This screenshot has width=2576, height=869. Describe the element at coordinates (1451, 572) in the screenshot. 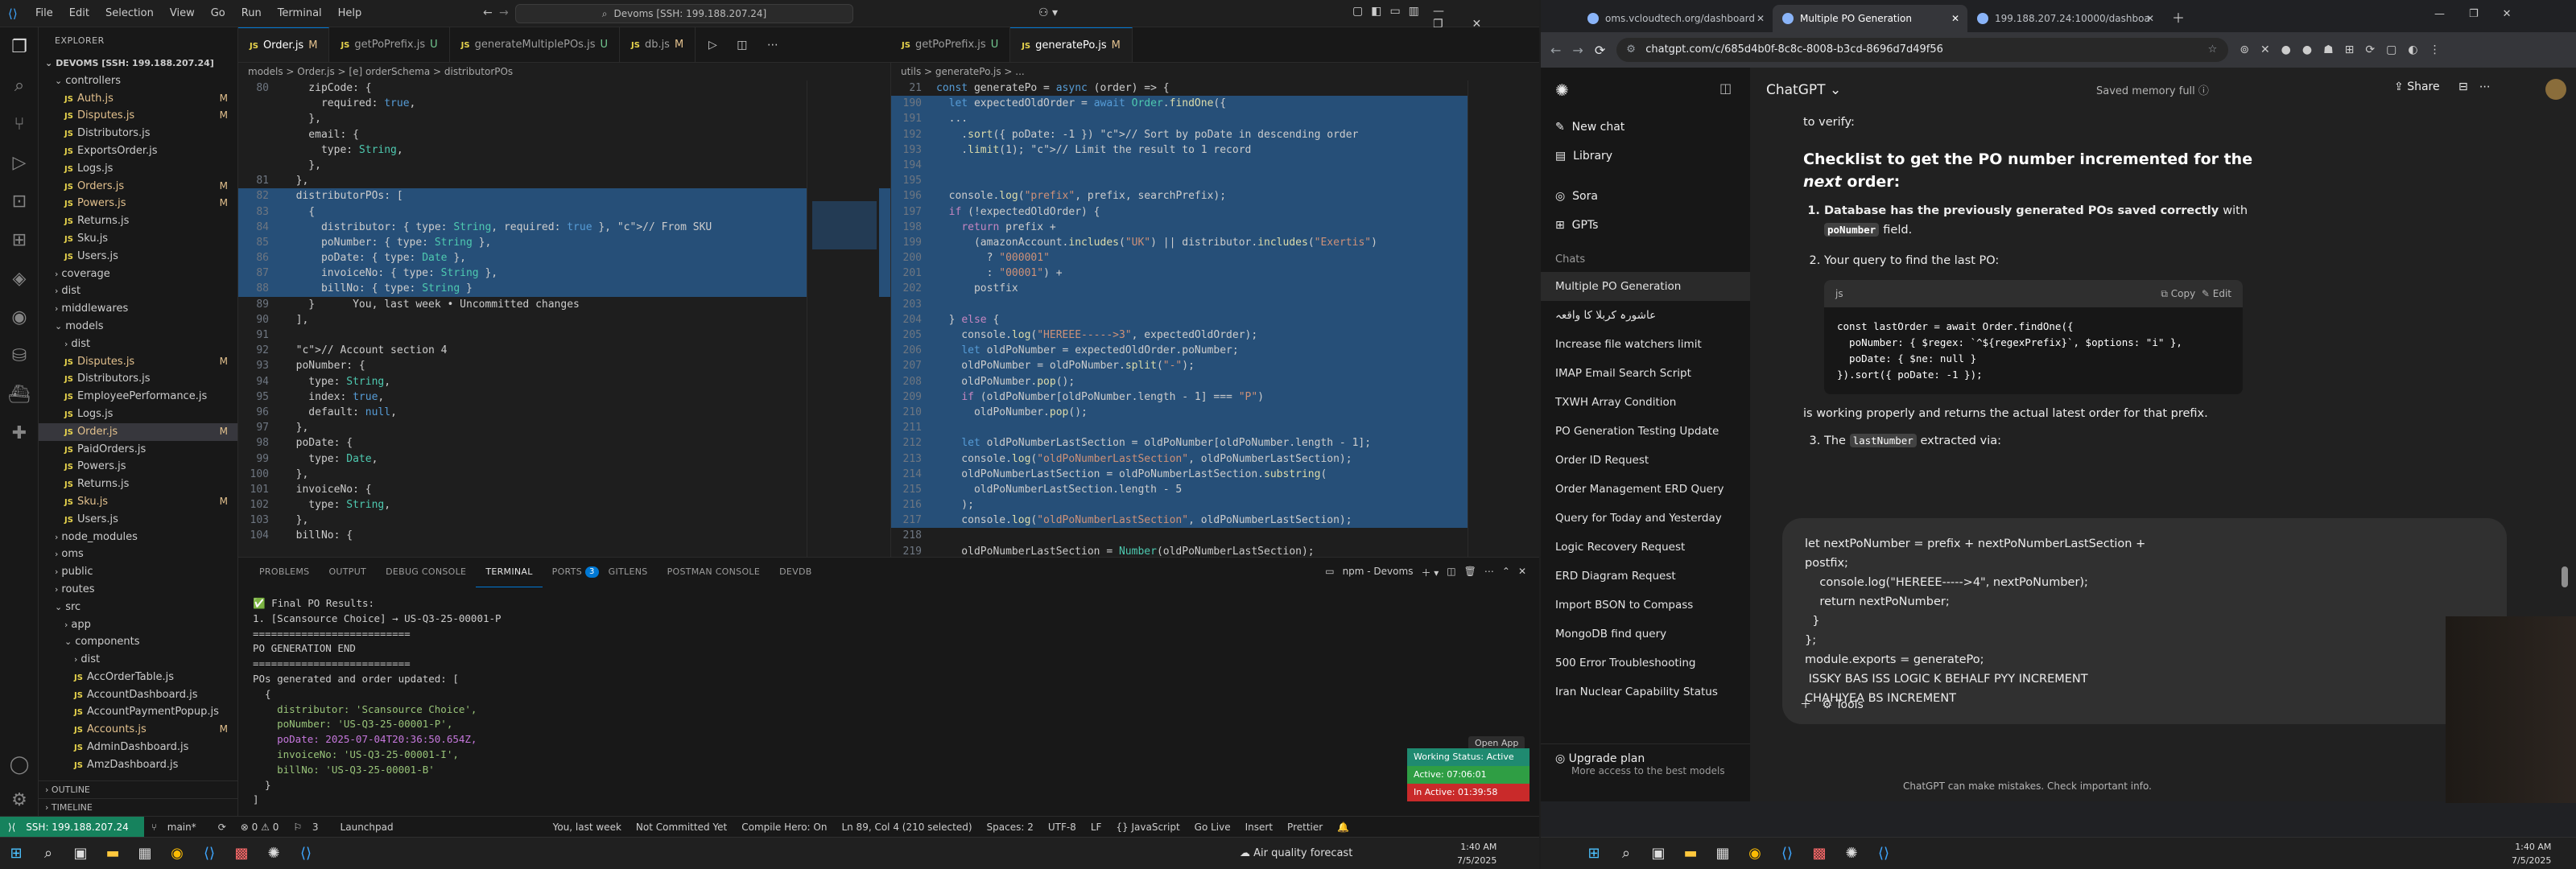

I see `split-terminal-icon: ◫` at that location.